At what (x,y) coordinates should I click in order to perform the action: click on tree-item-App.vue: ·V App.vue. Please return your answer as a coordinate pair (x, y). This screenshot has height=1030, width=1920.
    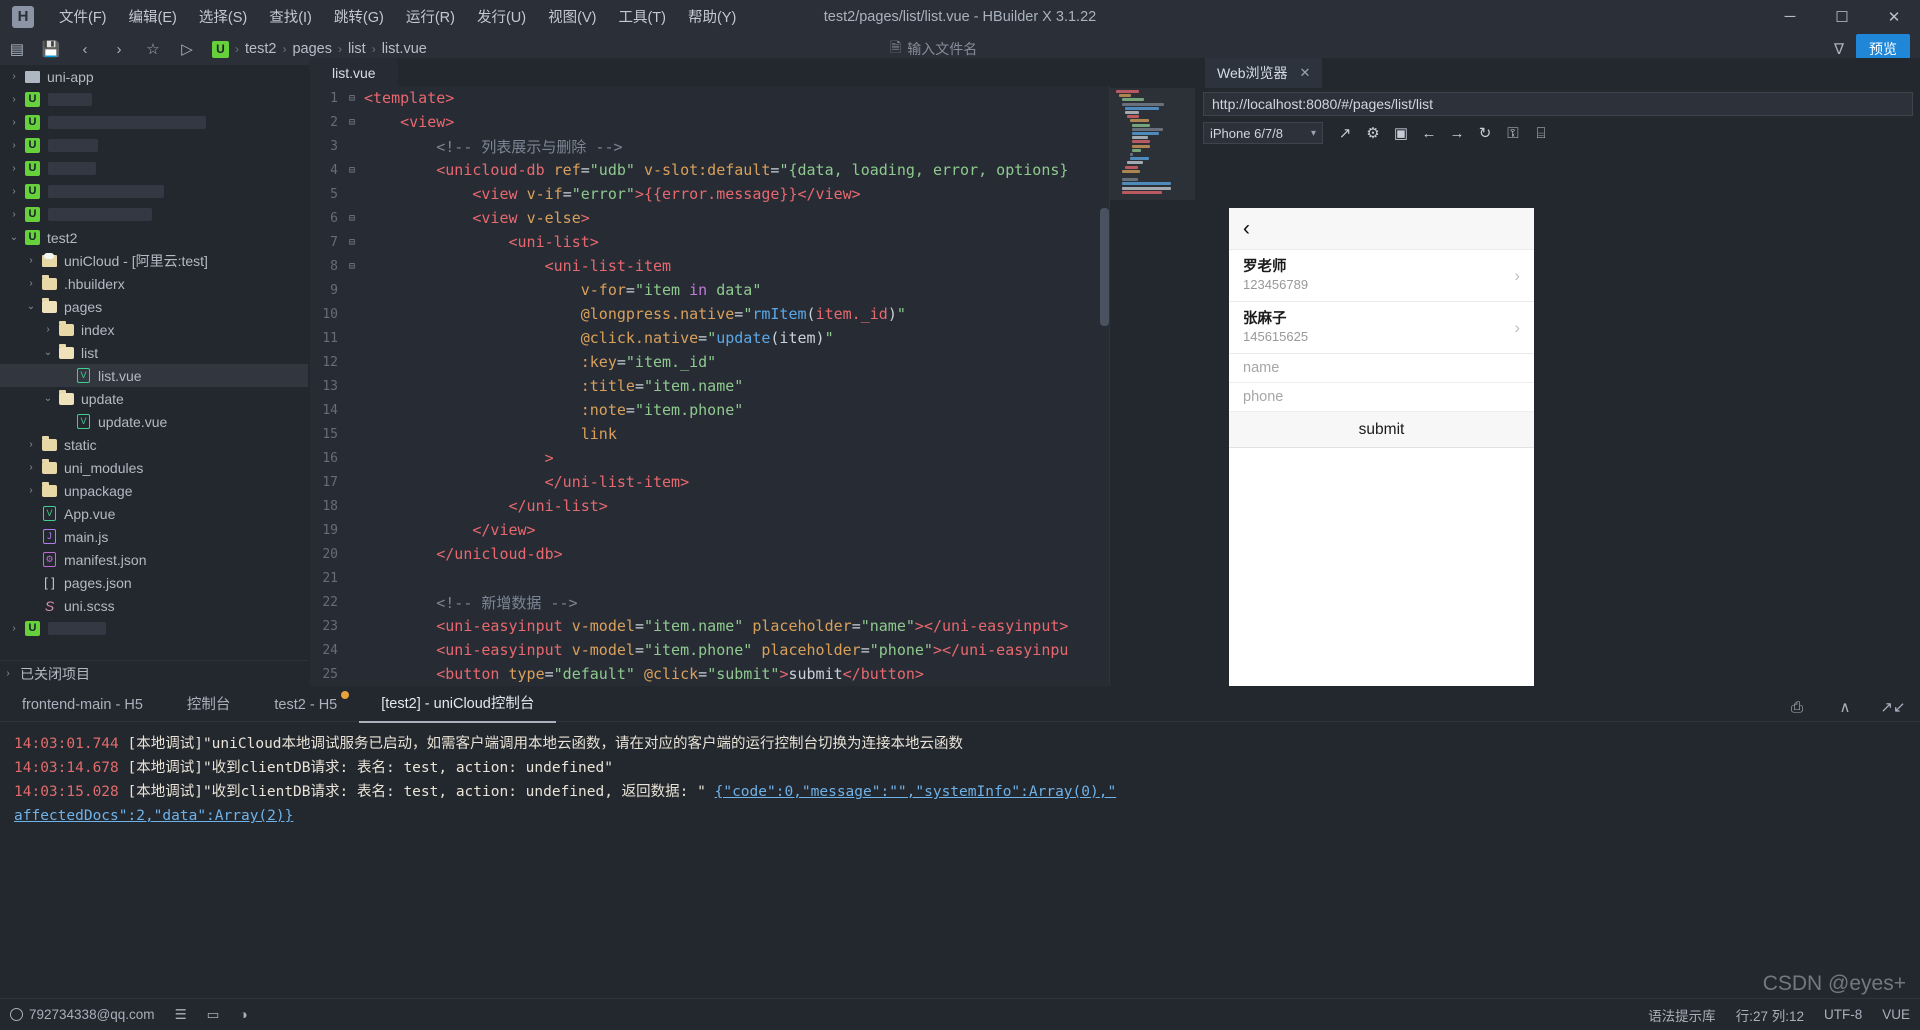
    Looking at the image, I should click on (154, 513).